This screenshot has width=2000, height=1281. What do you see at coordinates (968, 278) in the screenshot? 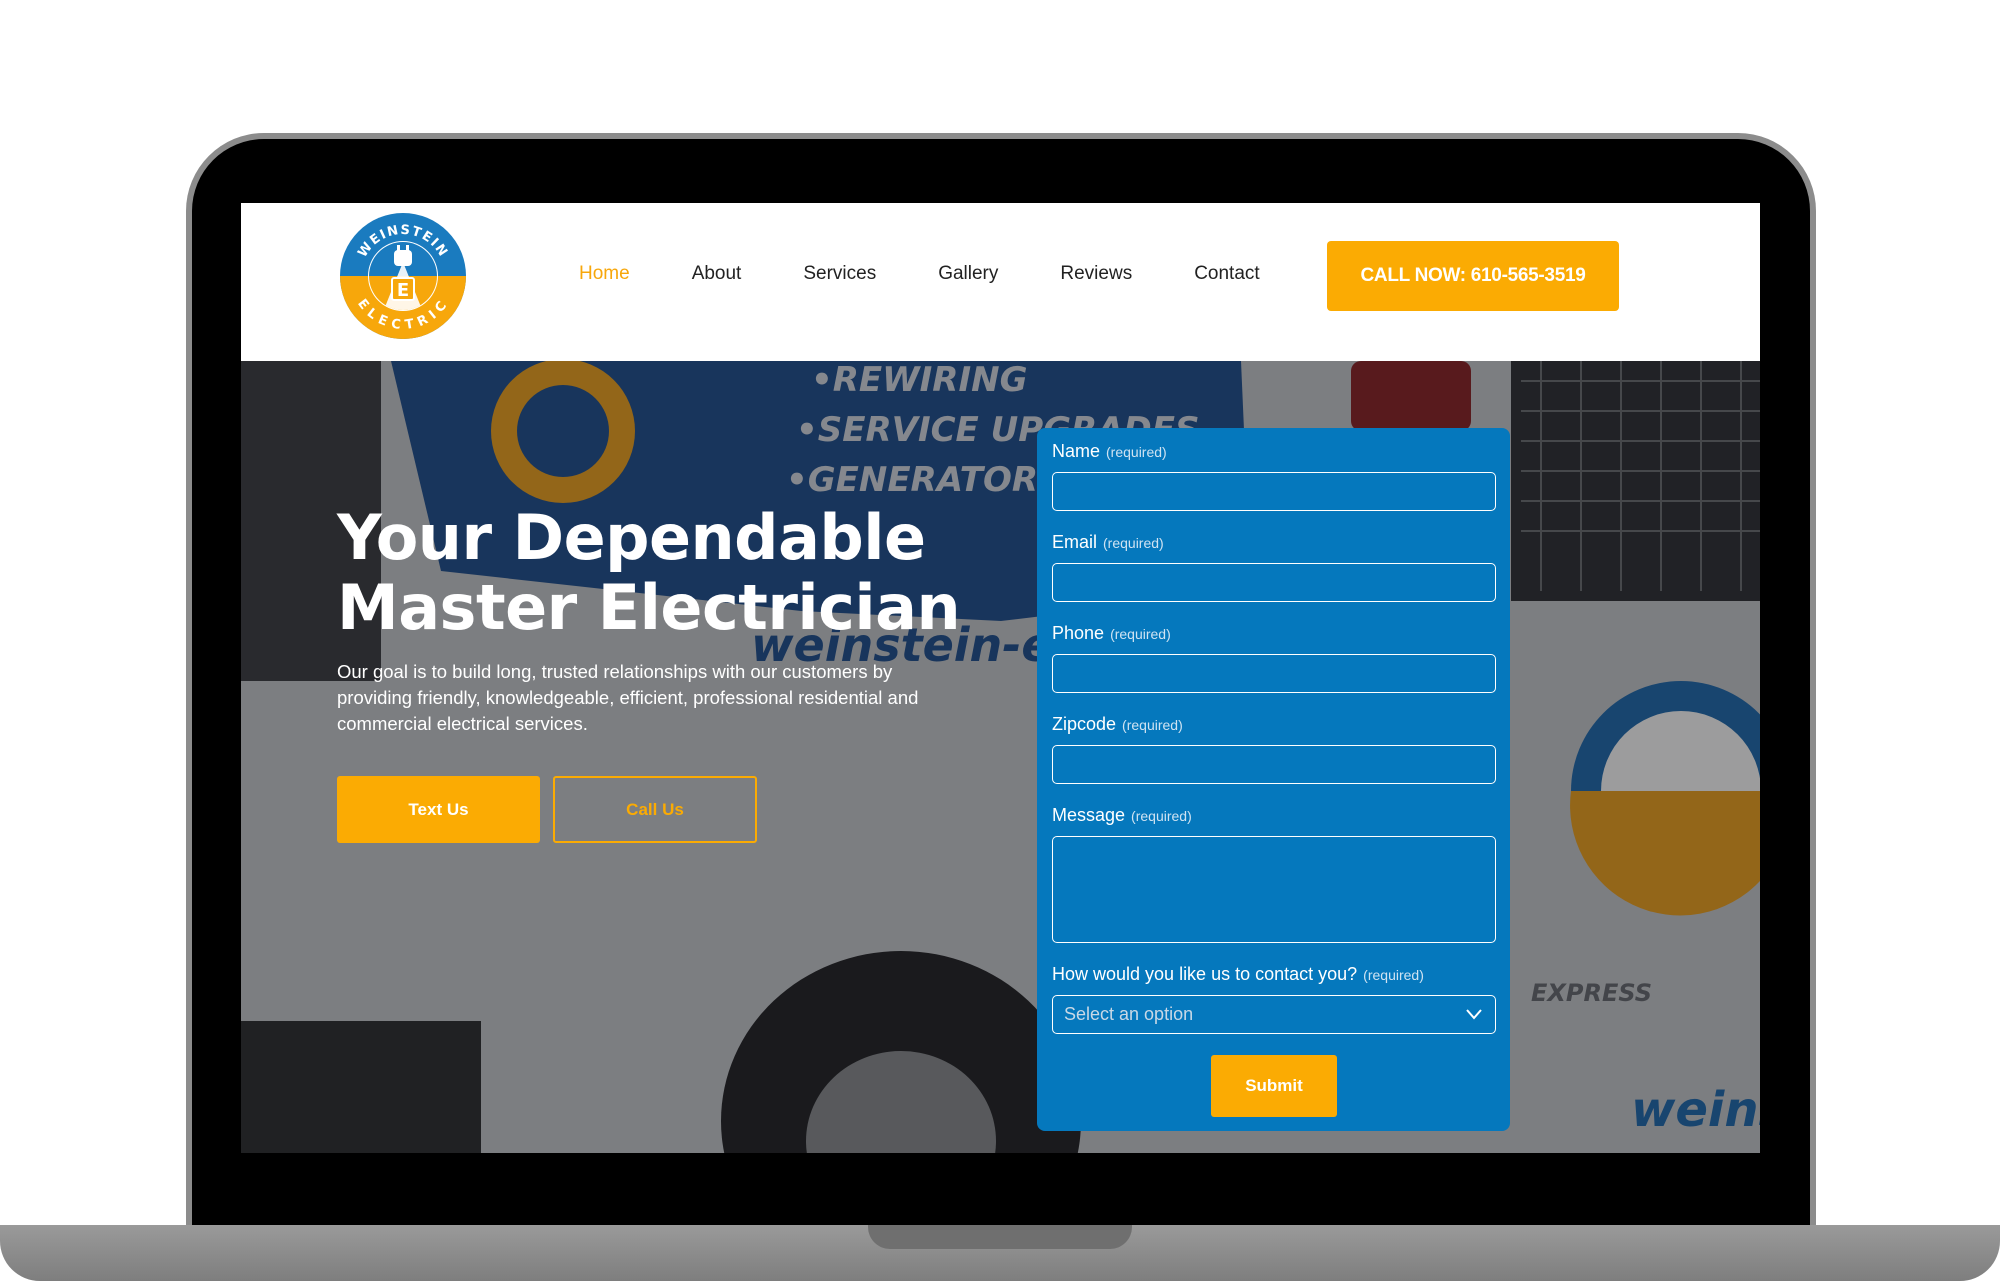
I see `nav-gallery: Gallery` at bounding box center [968, 278].